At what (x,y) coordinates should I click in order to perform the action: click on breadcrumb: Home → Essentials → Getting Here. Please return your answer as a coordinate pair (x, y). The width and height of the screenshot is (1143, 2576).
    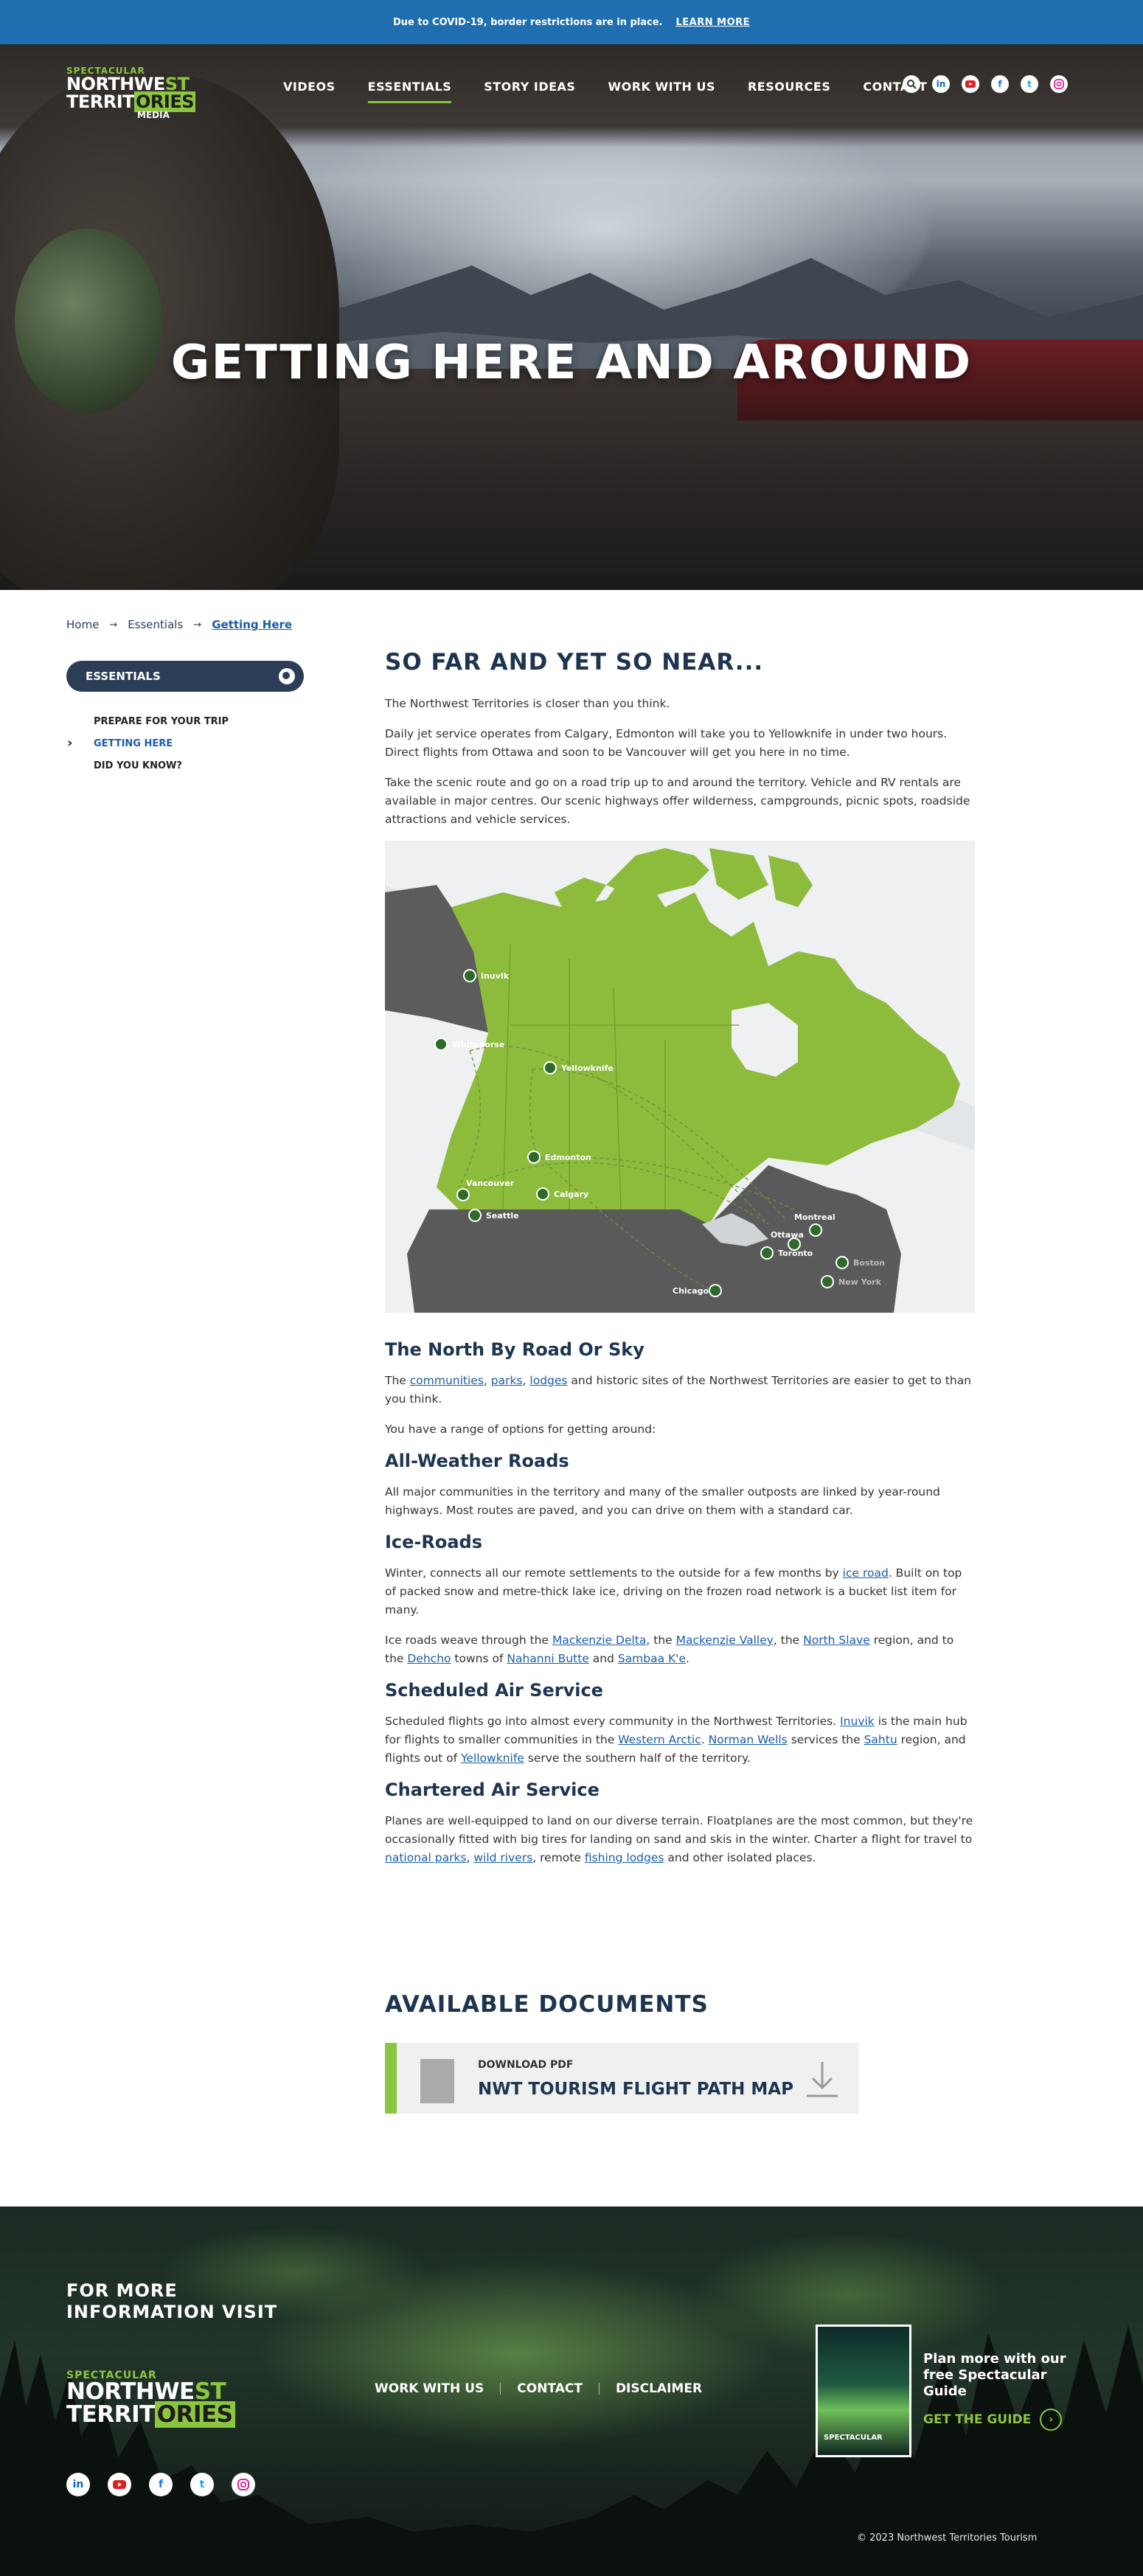
    Looking at the image, I should click on (179, 624).